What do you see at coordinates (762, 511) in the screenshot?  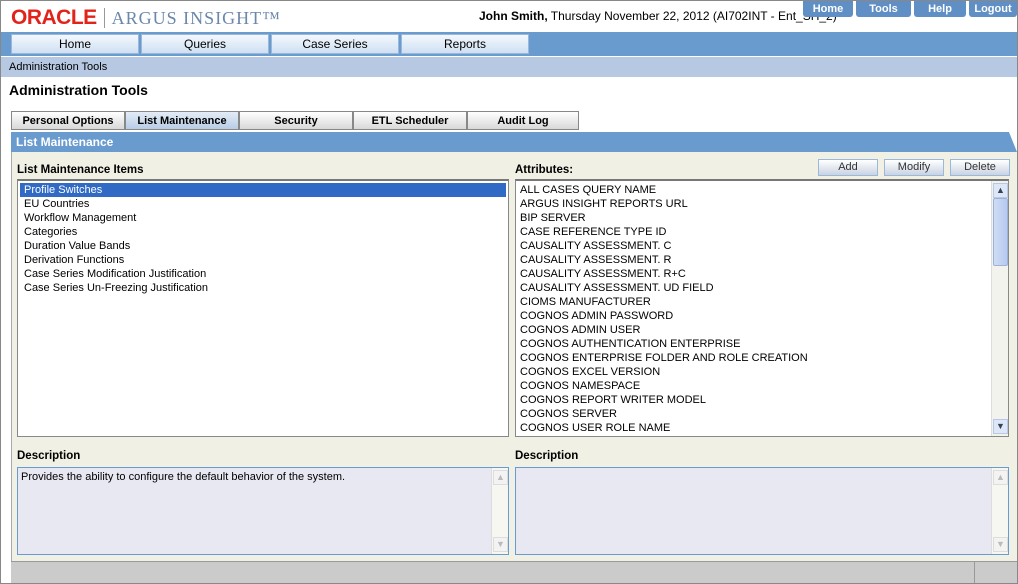 I see `description-right-textarea: ▲ ▼` at bounding box center [762, 511].